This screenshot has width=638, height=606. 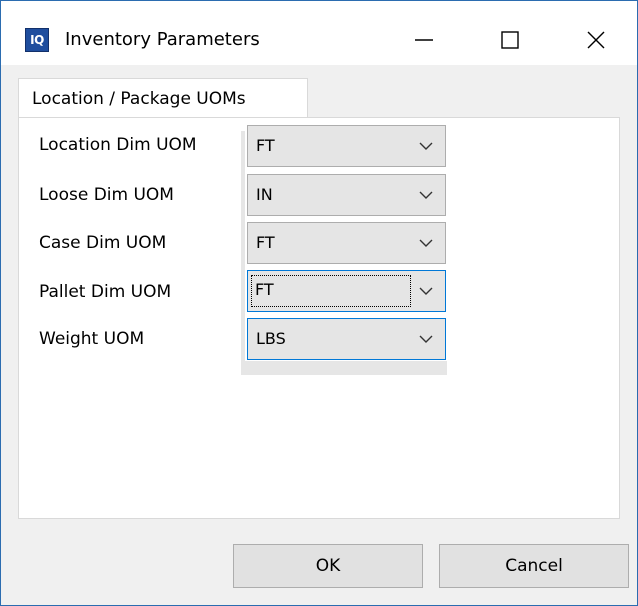 I want to click on pallet-dim-uom-value: FT, so click(x=331, y=291).